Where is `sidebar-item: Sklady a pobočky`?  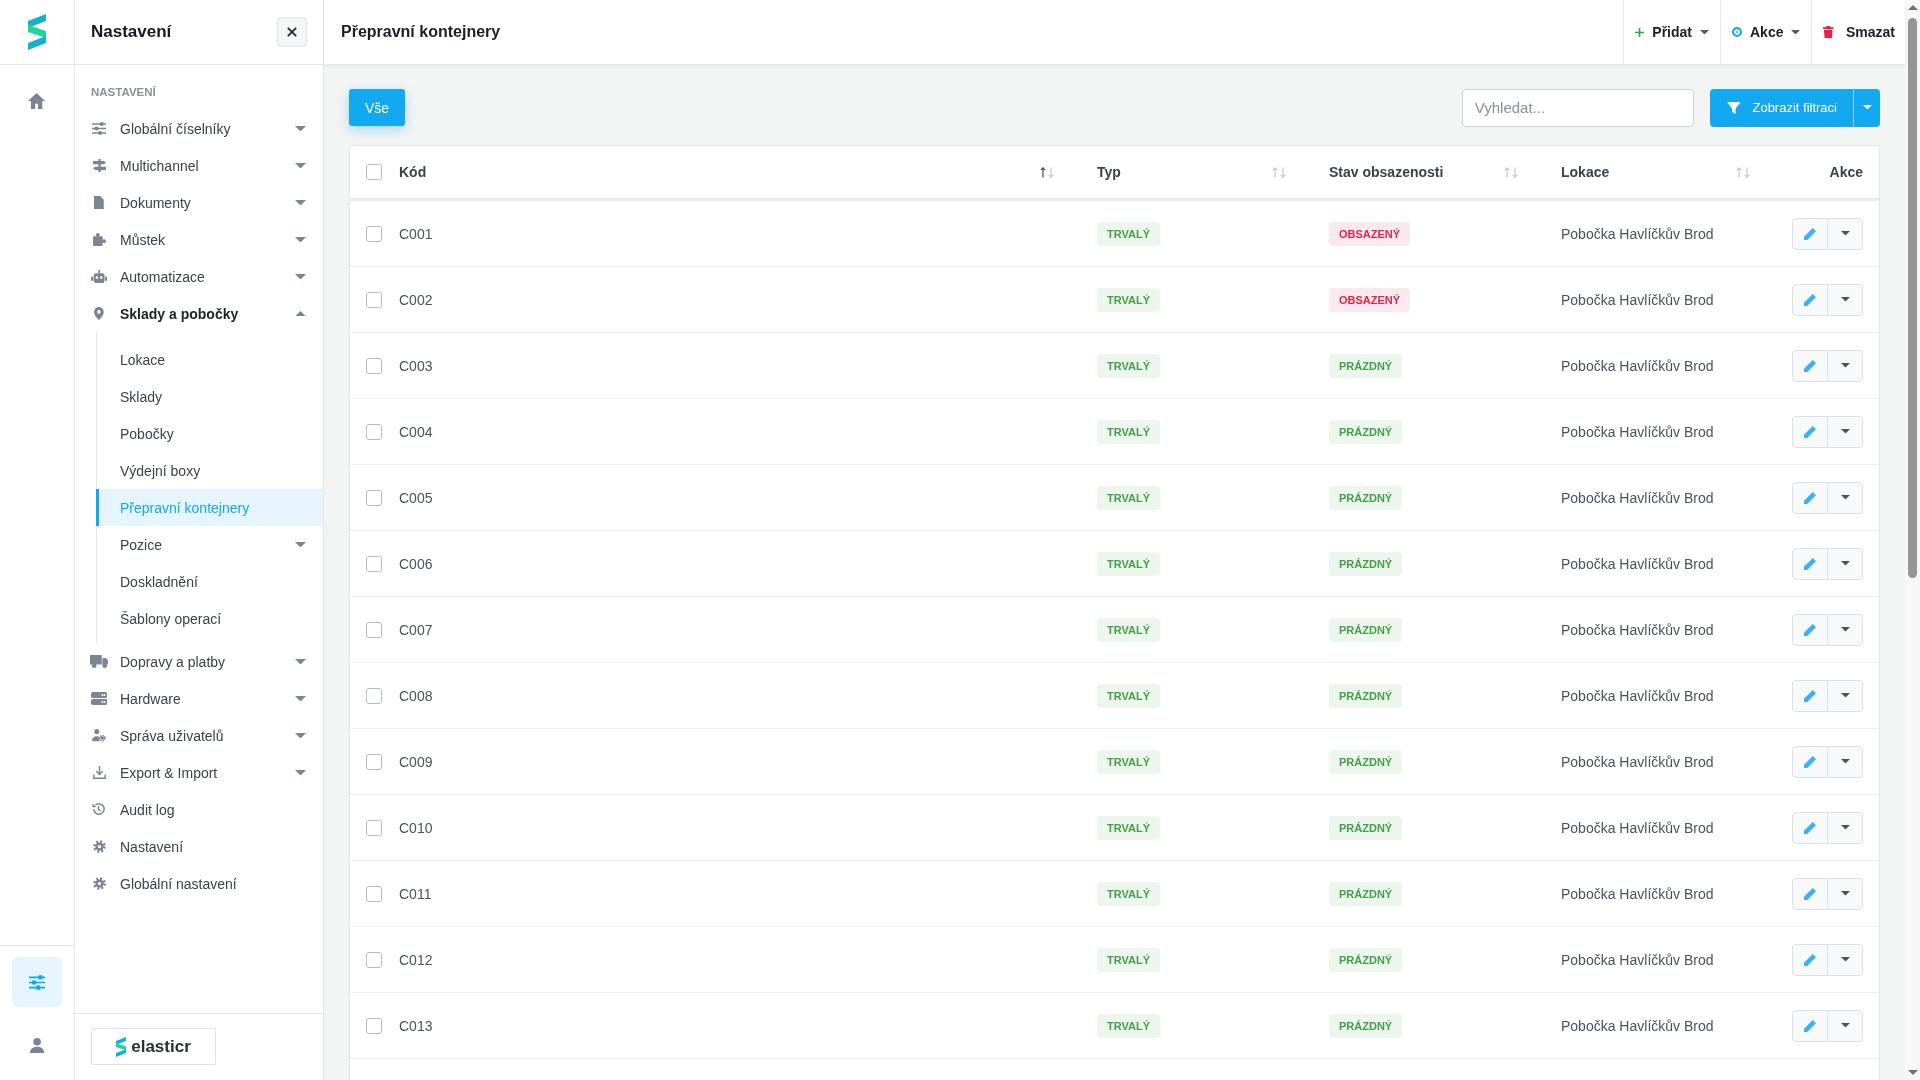
sidebar-item: Sklady a pobočky is located at coordinates (207, 313).